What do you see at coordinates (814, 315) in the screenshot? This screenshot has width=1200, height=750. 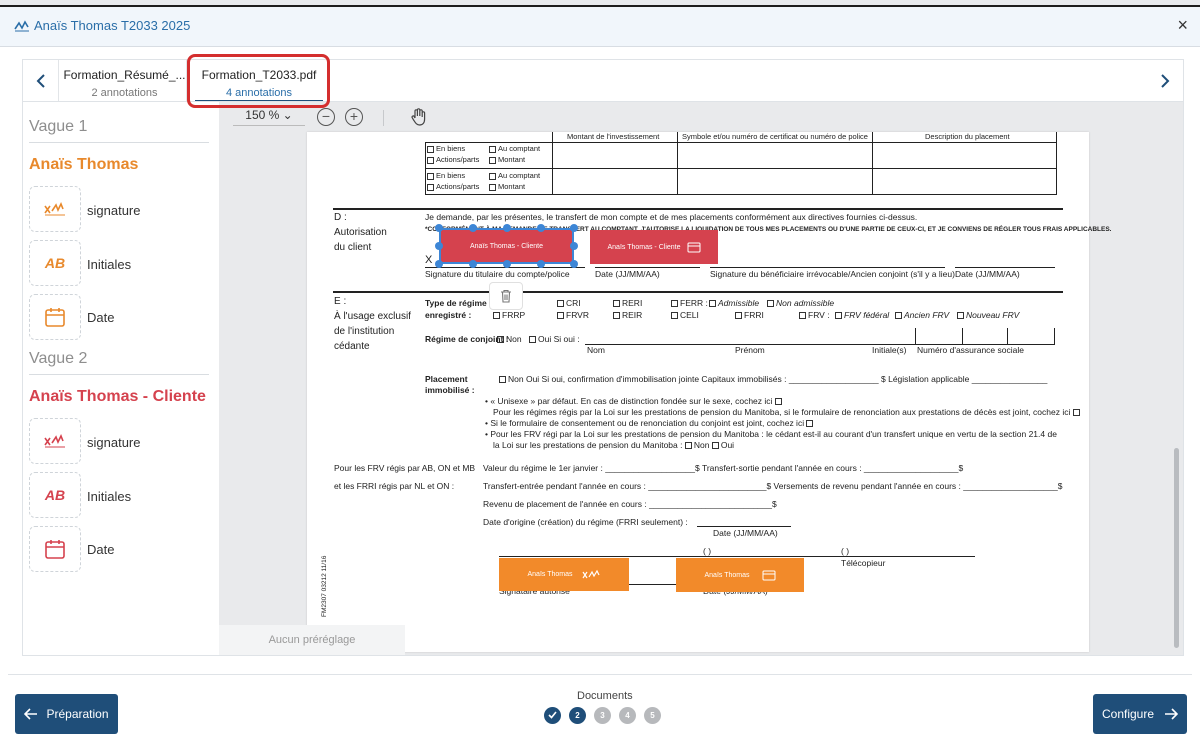 I see `checkbox-frv: FRV :` at bounding box center [814, 315].